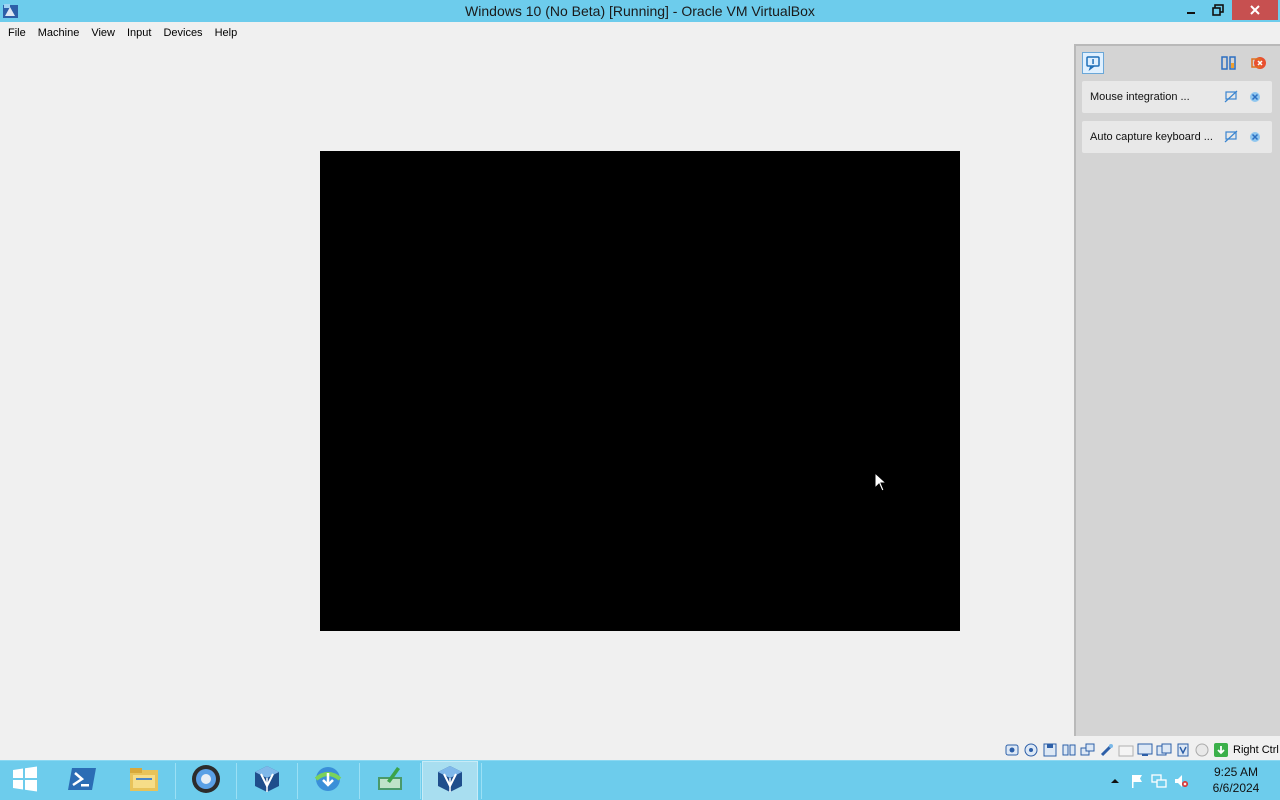  I want to click on floppy-icon, so click(1050, 750).